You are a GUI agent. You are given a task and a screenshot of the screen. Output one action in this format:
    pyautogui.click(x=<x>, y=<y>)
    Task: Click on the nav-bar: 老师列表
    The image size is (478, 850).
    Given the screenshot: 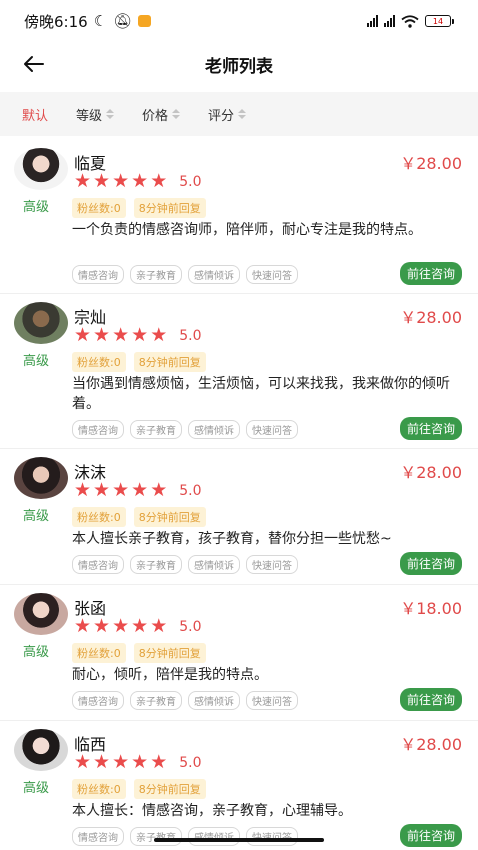 What is the action you would take?
    pyautogui.click(x=239, y=64)
    